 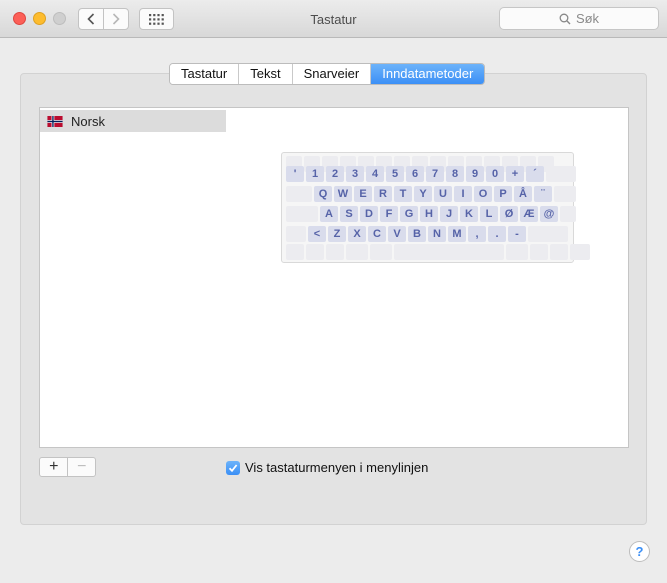 What do you see at coordinates (517, 234) in the screenshot?
I see `key: -` at bounding box center [517, 234].